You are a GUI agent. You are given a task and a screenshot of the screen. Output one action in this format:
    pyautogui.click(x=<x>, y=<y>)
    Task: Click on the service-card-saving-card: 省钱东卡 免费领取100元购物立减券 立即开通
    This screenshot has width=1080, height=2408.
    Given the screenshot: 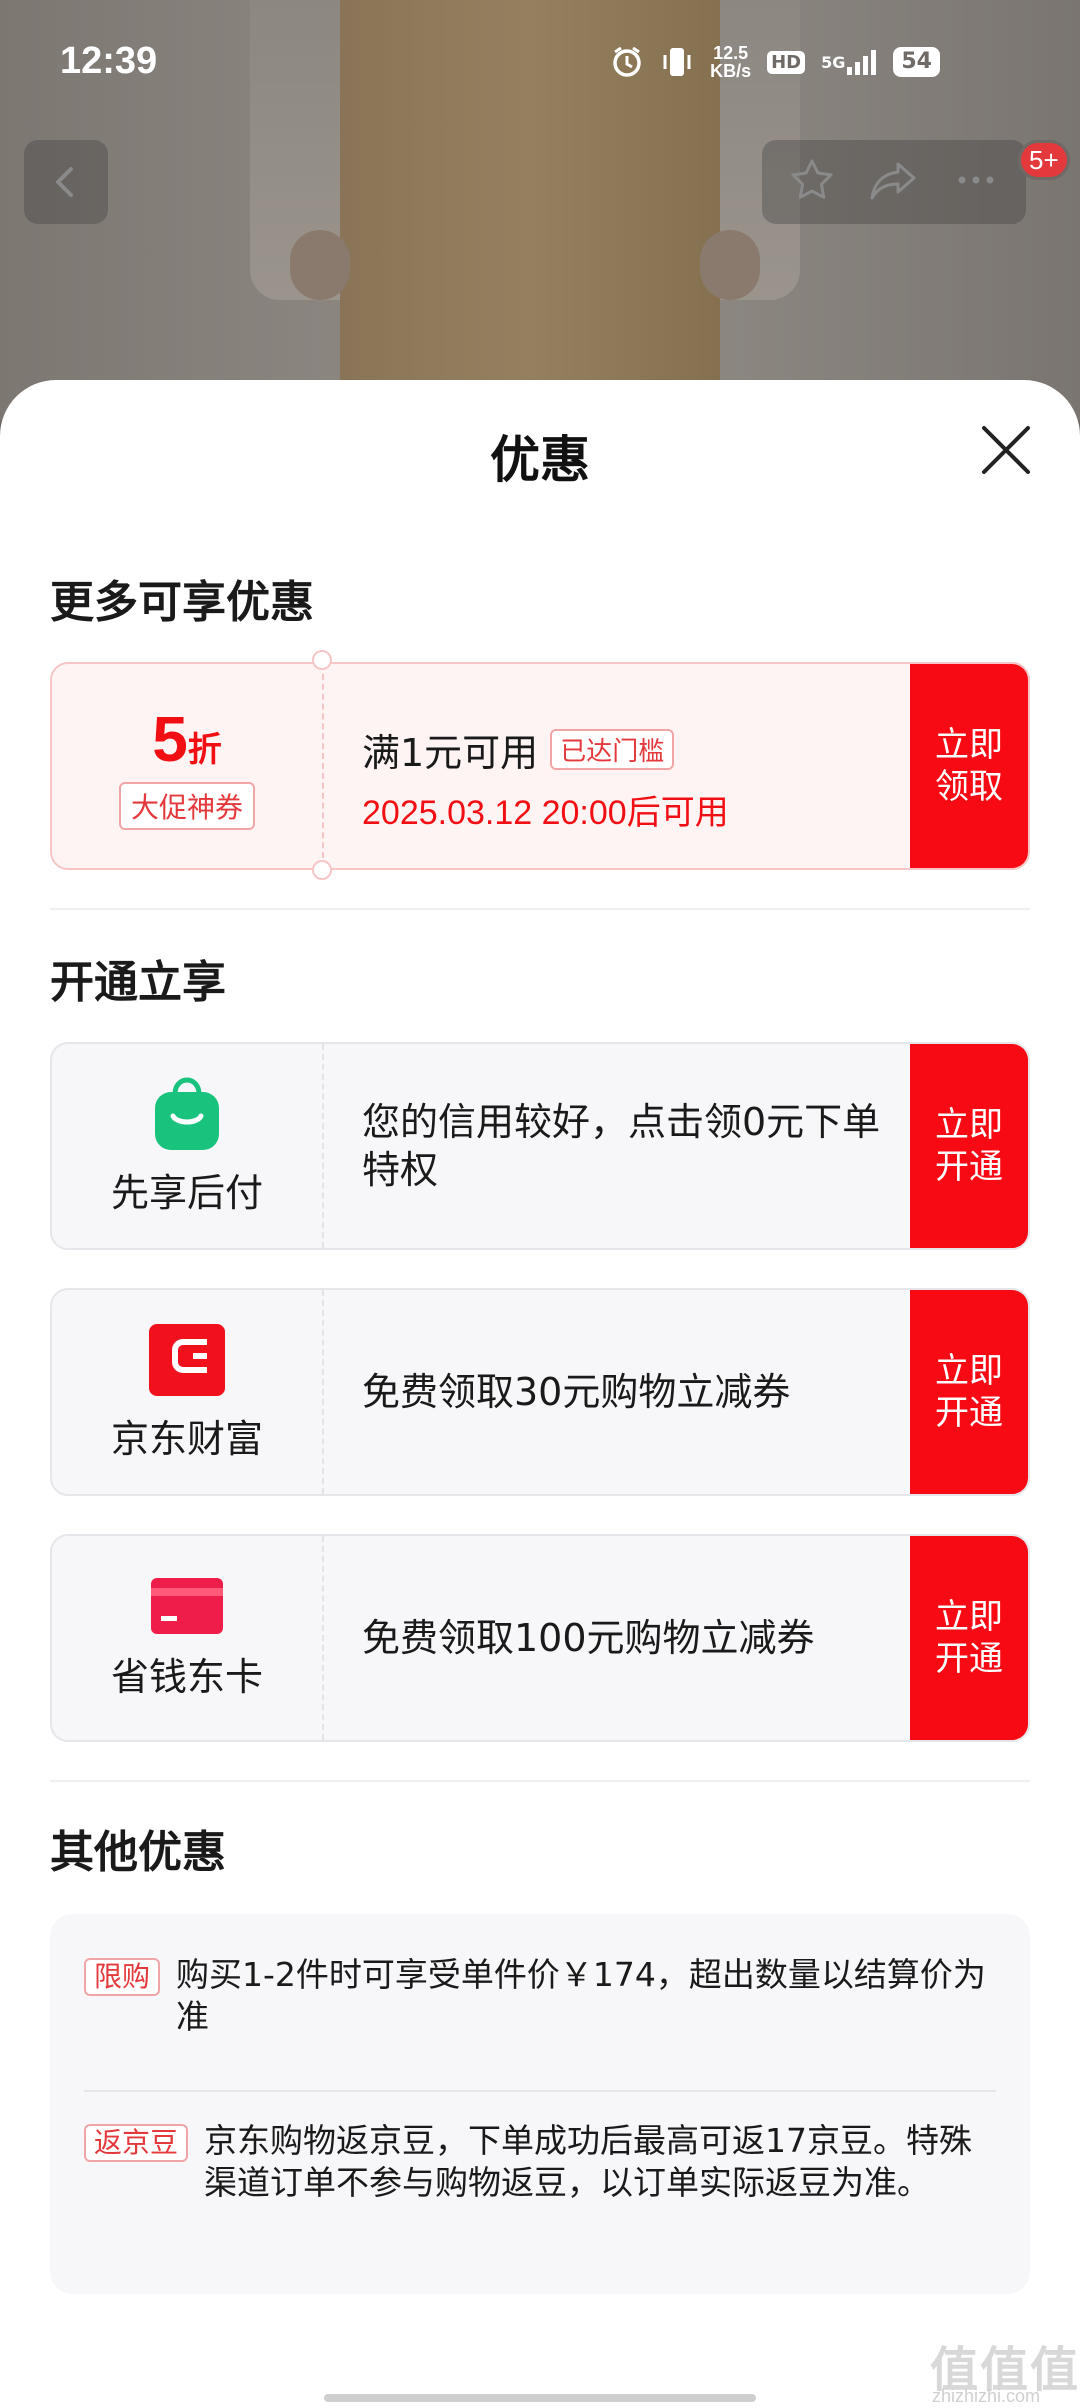 What is the action you would take?
    pyautogui.click(x=540, y=1638)
    